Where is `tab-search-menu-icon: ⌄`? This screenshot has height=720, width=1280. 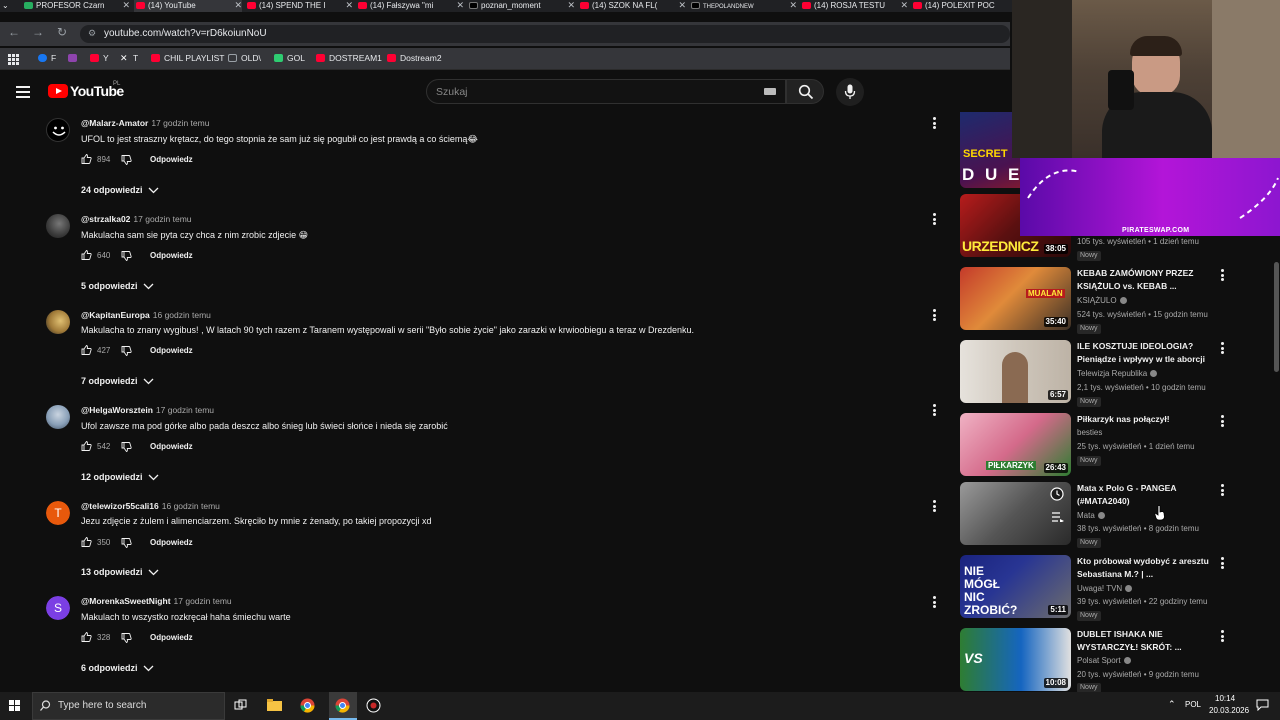
tab-search-menu-icon: ⌄ is located at coordinates (6, 6).